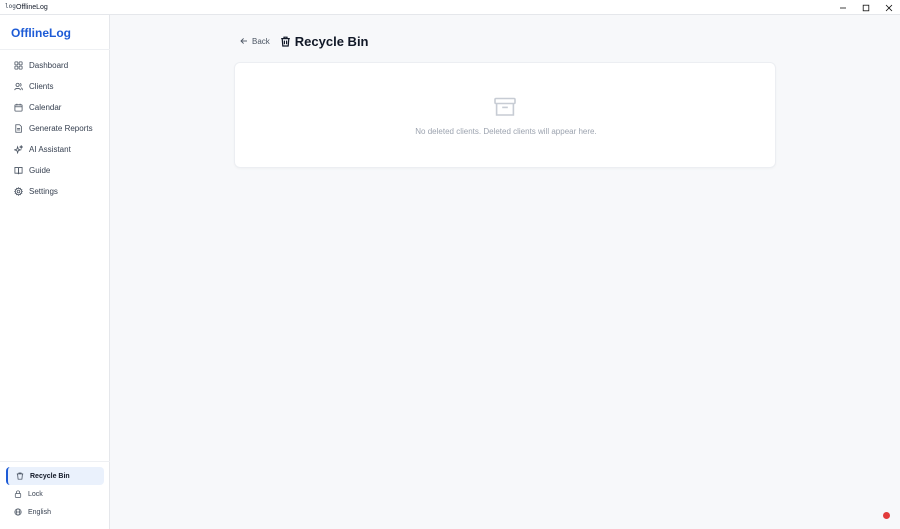 This screenshot has width=900, height=529. What do you see at coordinates (40, 170) in the screenshot?
I see `sidebar-item-label: Guide` at bounding box center [40, 170].